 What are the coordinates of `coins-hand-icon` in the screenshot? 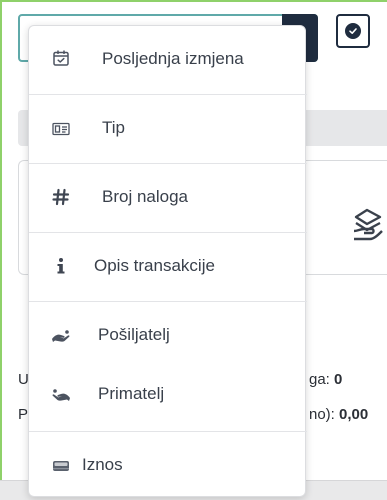 It's located at (367, 225).